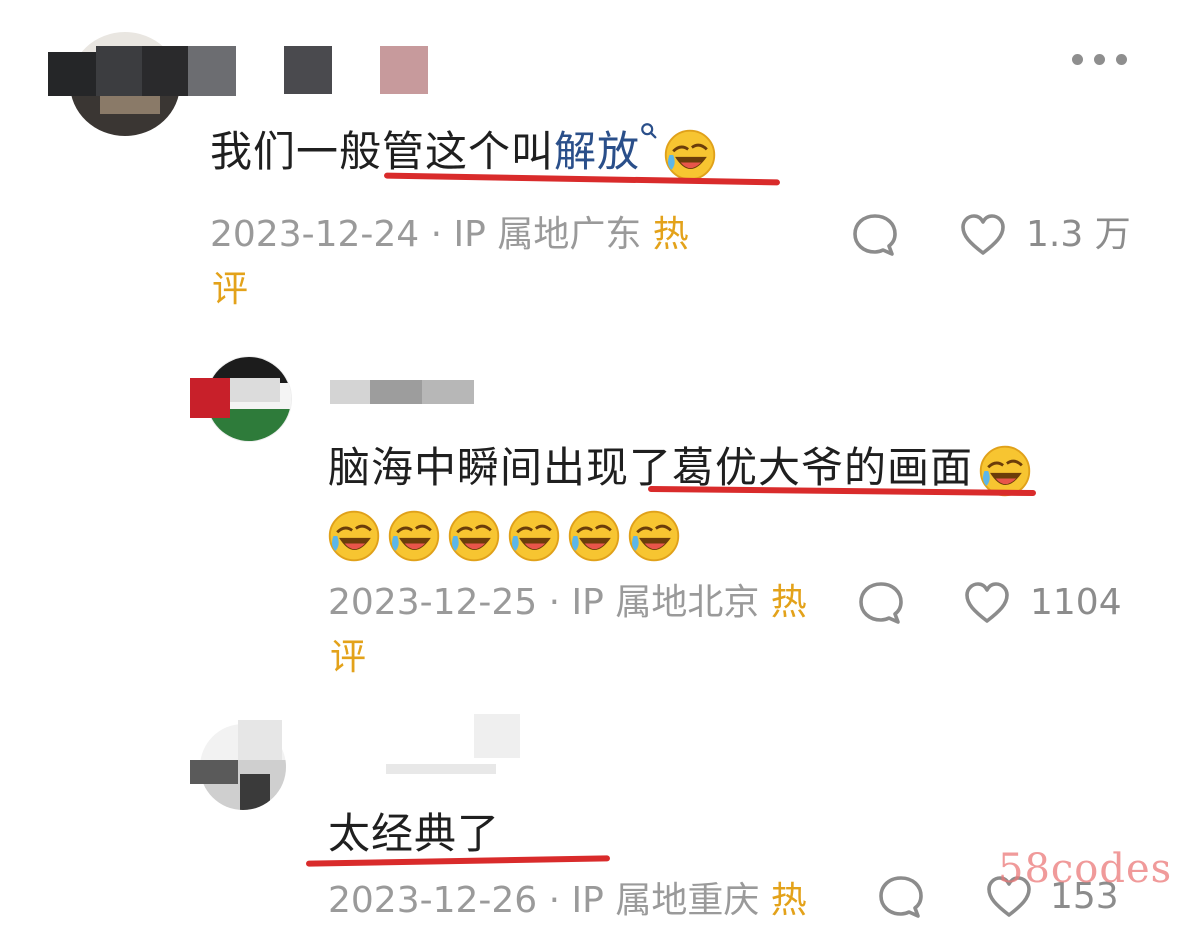 This screenshot has width=1200, height=928. I want to click on more-options-icon, so click(1100, 62).